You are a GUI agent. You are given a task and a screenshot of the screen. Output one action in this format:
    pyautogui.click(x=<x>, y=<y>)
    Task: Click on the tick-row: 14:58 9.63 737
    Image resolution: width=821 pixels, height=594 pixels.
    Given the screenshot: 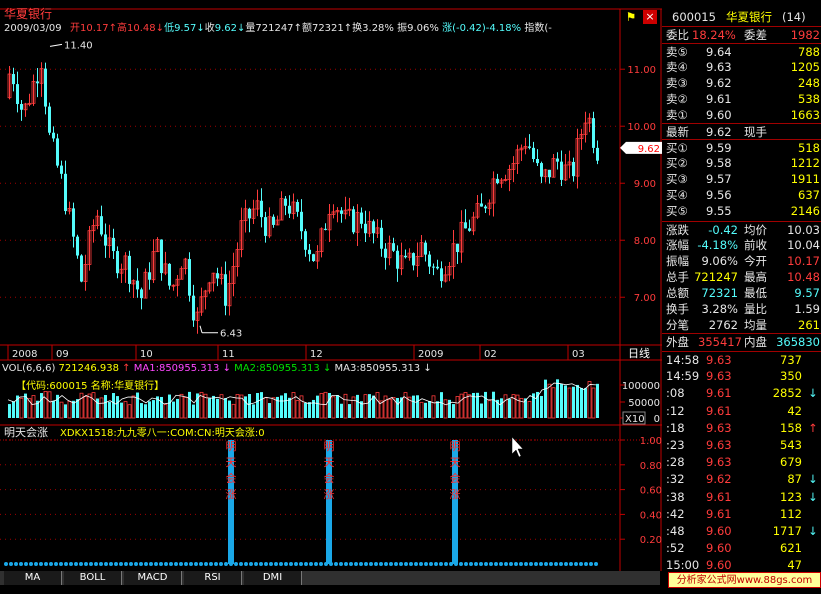 What is the action you would take?
    pyautogui.click(x=741, y=359)
    